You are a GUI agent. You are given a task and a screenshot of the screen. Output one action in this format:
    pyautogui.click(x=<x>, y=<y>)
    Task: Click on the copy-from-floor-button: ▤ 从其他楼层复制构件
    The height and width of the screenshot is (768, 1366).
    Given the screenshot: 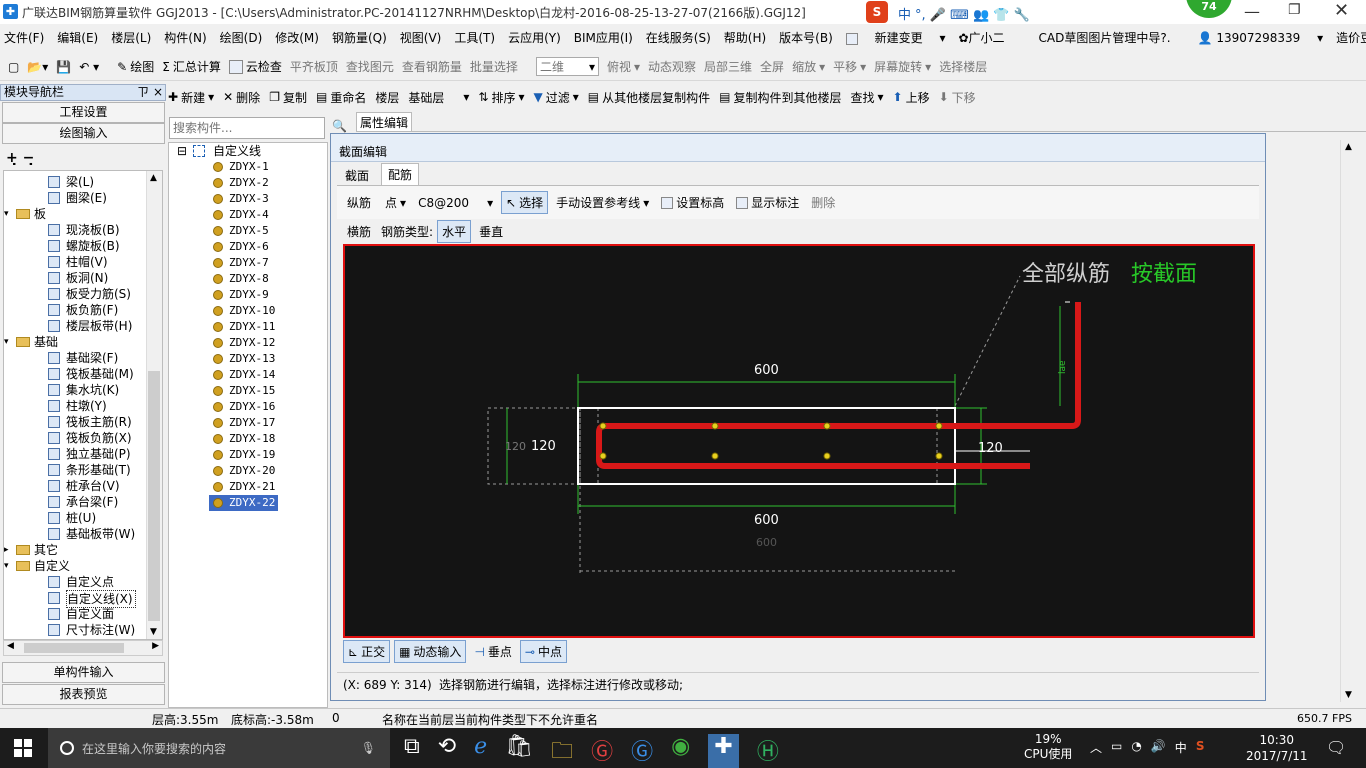 What is the action you would take?
    pyautogui.click(x=649, y=97)
    